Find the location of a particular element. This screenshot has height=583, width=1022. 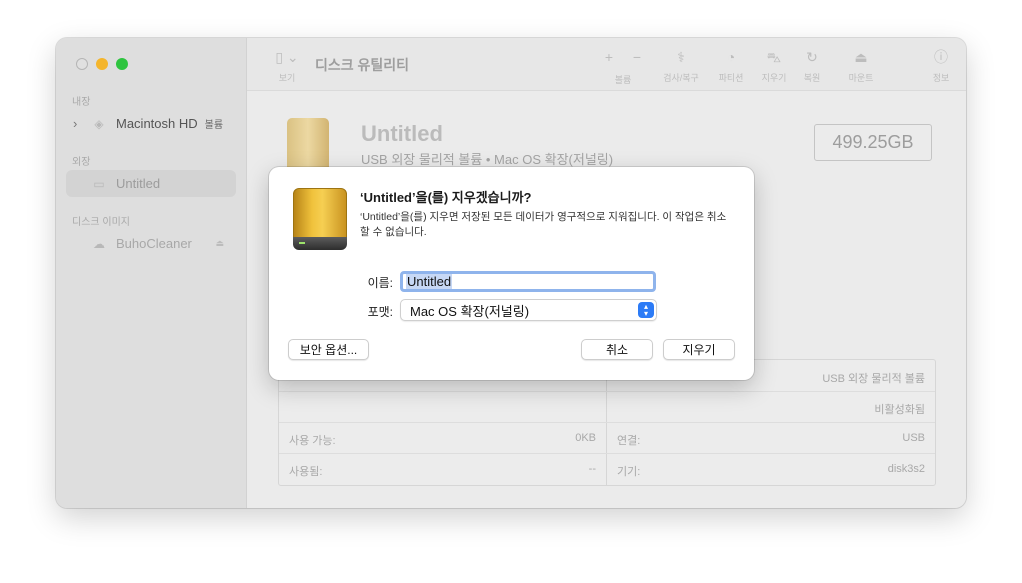

format-label: 포맷: is located at coordinates (380, 312).